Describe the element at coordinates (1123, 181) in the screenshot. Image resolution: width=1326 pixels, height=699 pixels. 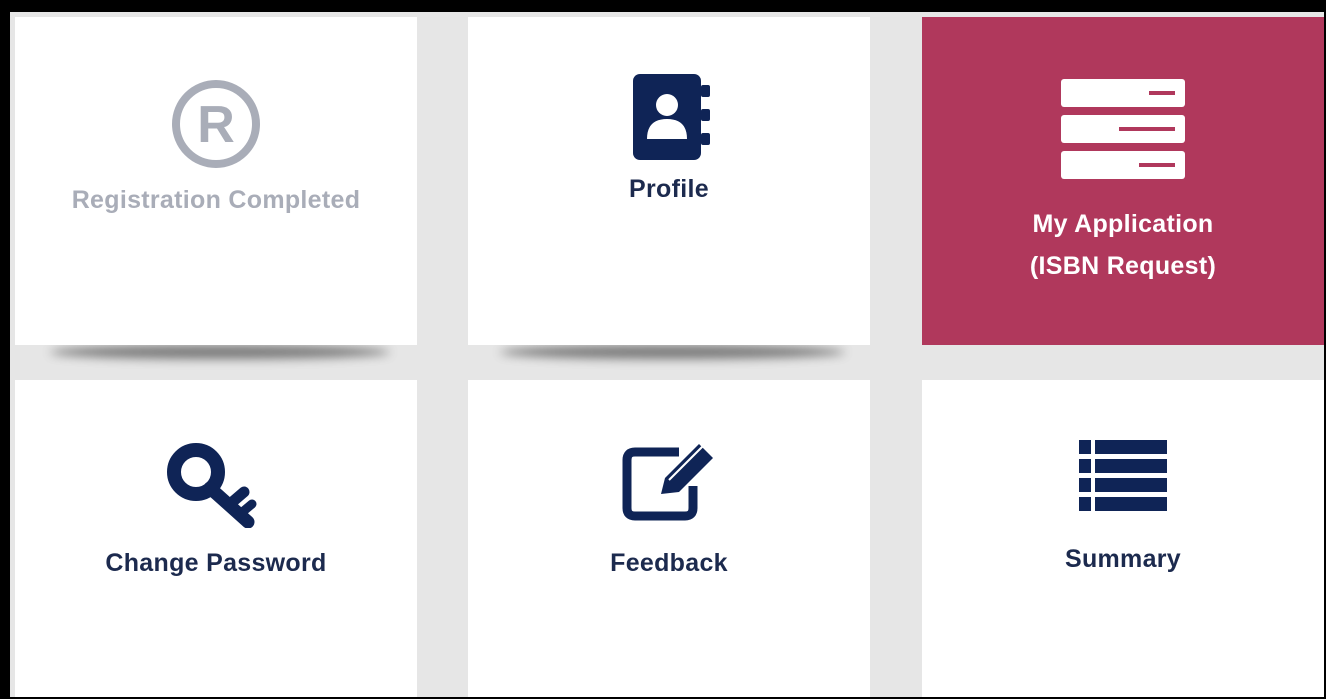
I see `my-application-tile: My Application (ISBN Request)` at that location.